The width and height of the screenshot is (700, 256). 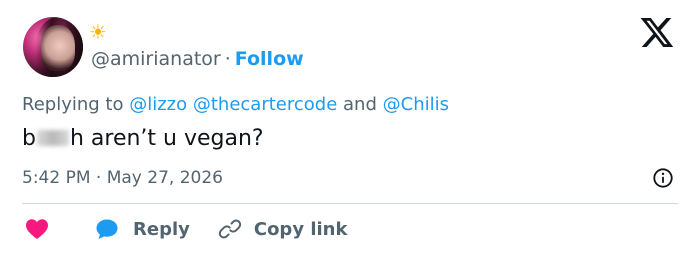 I want to click on heart-icon, so click(x=37, y=229).